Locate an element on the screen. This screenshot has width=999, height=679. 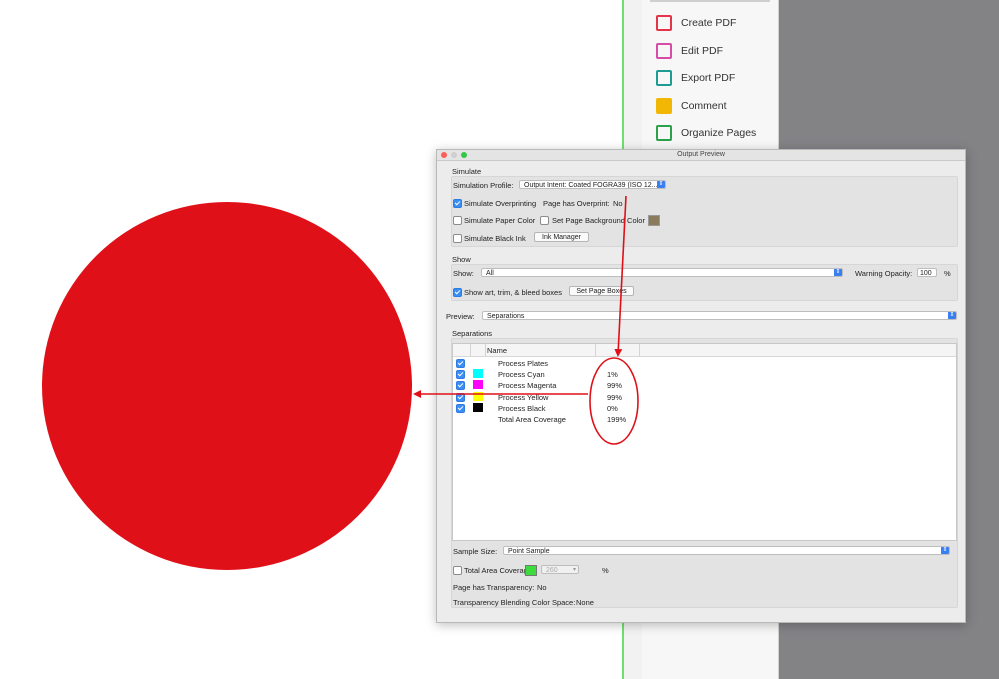
cyan-swatch is located at coordinates (478, 373).